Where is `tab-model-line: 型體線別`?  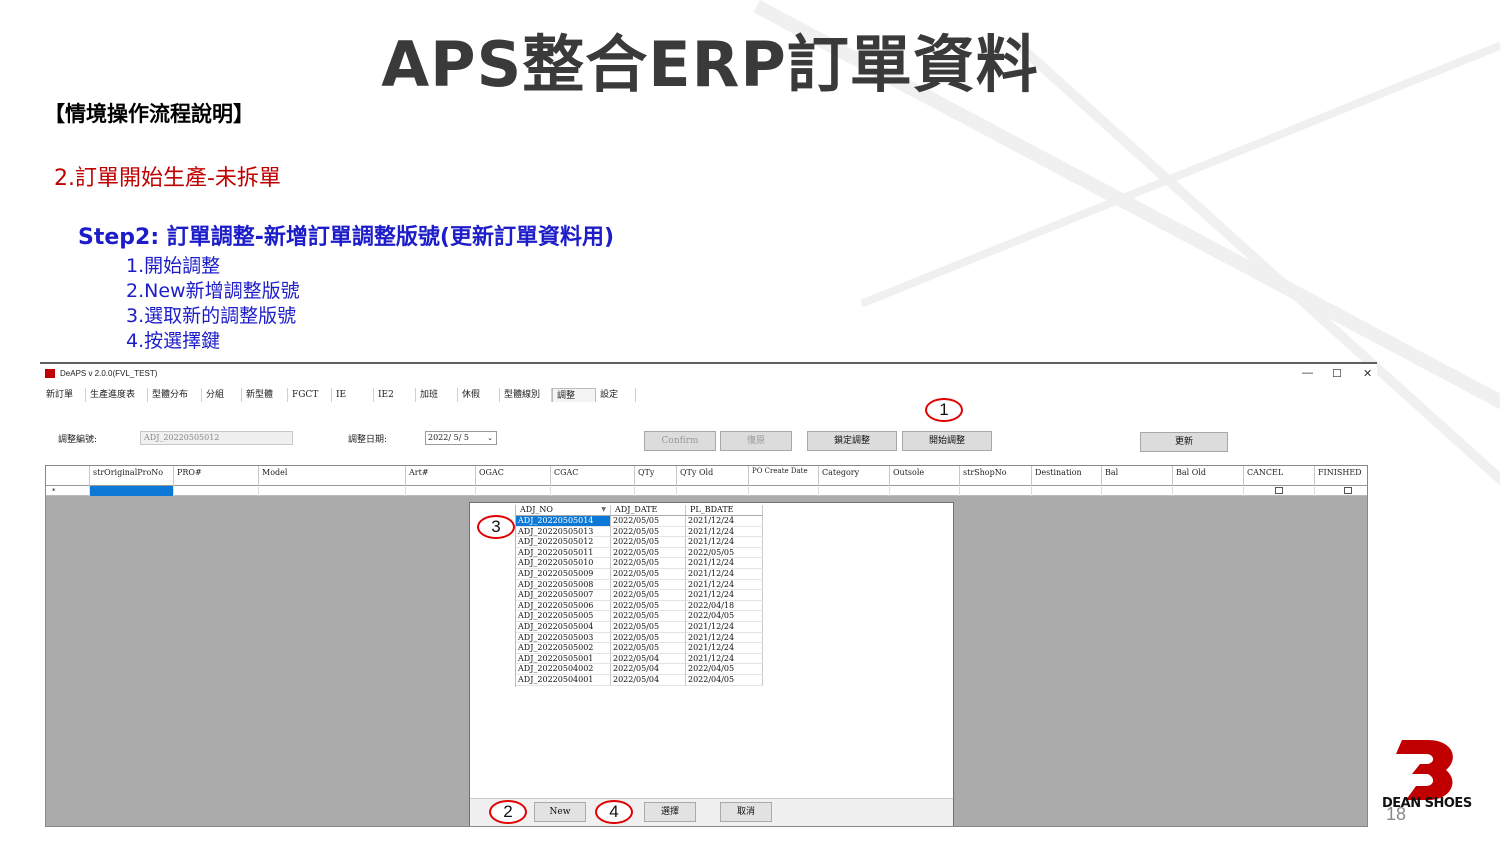
tab-model-line: 型體線別 is located at coordinates (526, 395).